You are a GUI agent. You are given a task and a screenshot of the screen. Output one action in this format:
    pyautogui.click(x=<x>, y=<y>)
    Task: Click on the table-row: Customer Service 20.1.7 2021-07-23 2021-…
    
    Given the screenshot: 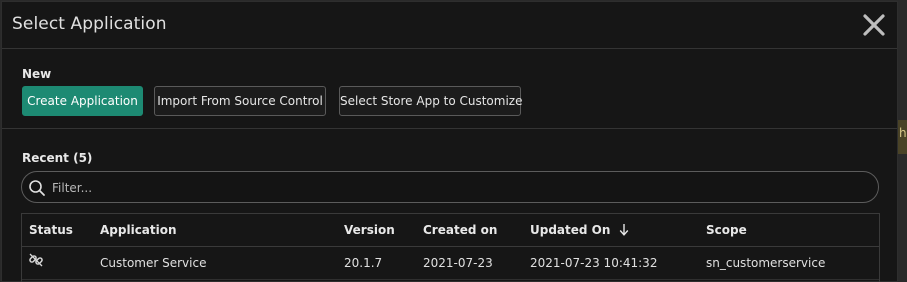 What is the action you would take?
    pyautogui.click(x=450, y=263)
    